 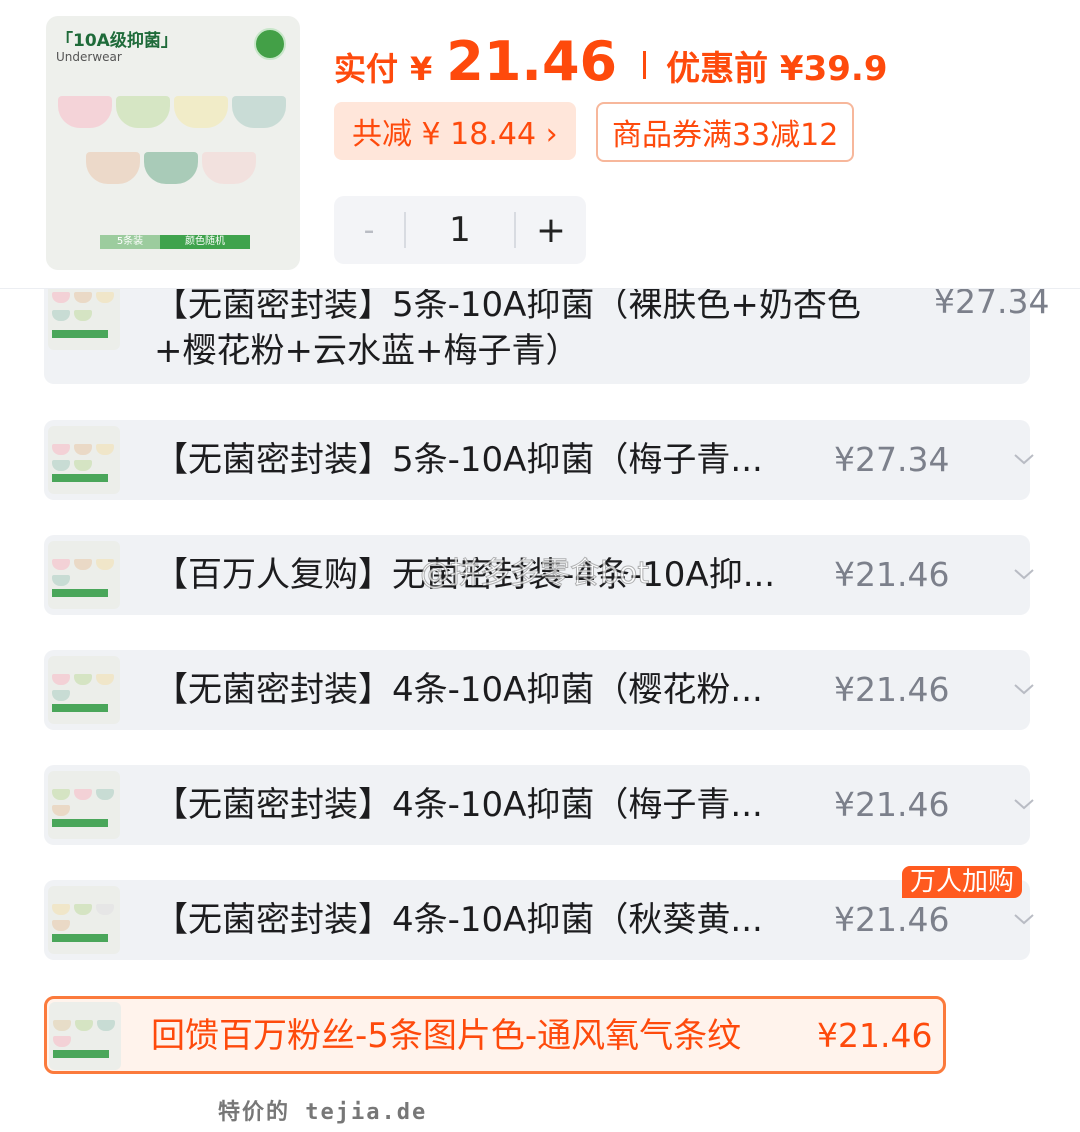 I want to click on total-discount-button: 共减 ¥ 18.44 ›, so click(x=455, y=131).